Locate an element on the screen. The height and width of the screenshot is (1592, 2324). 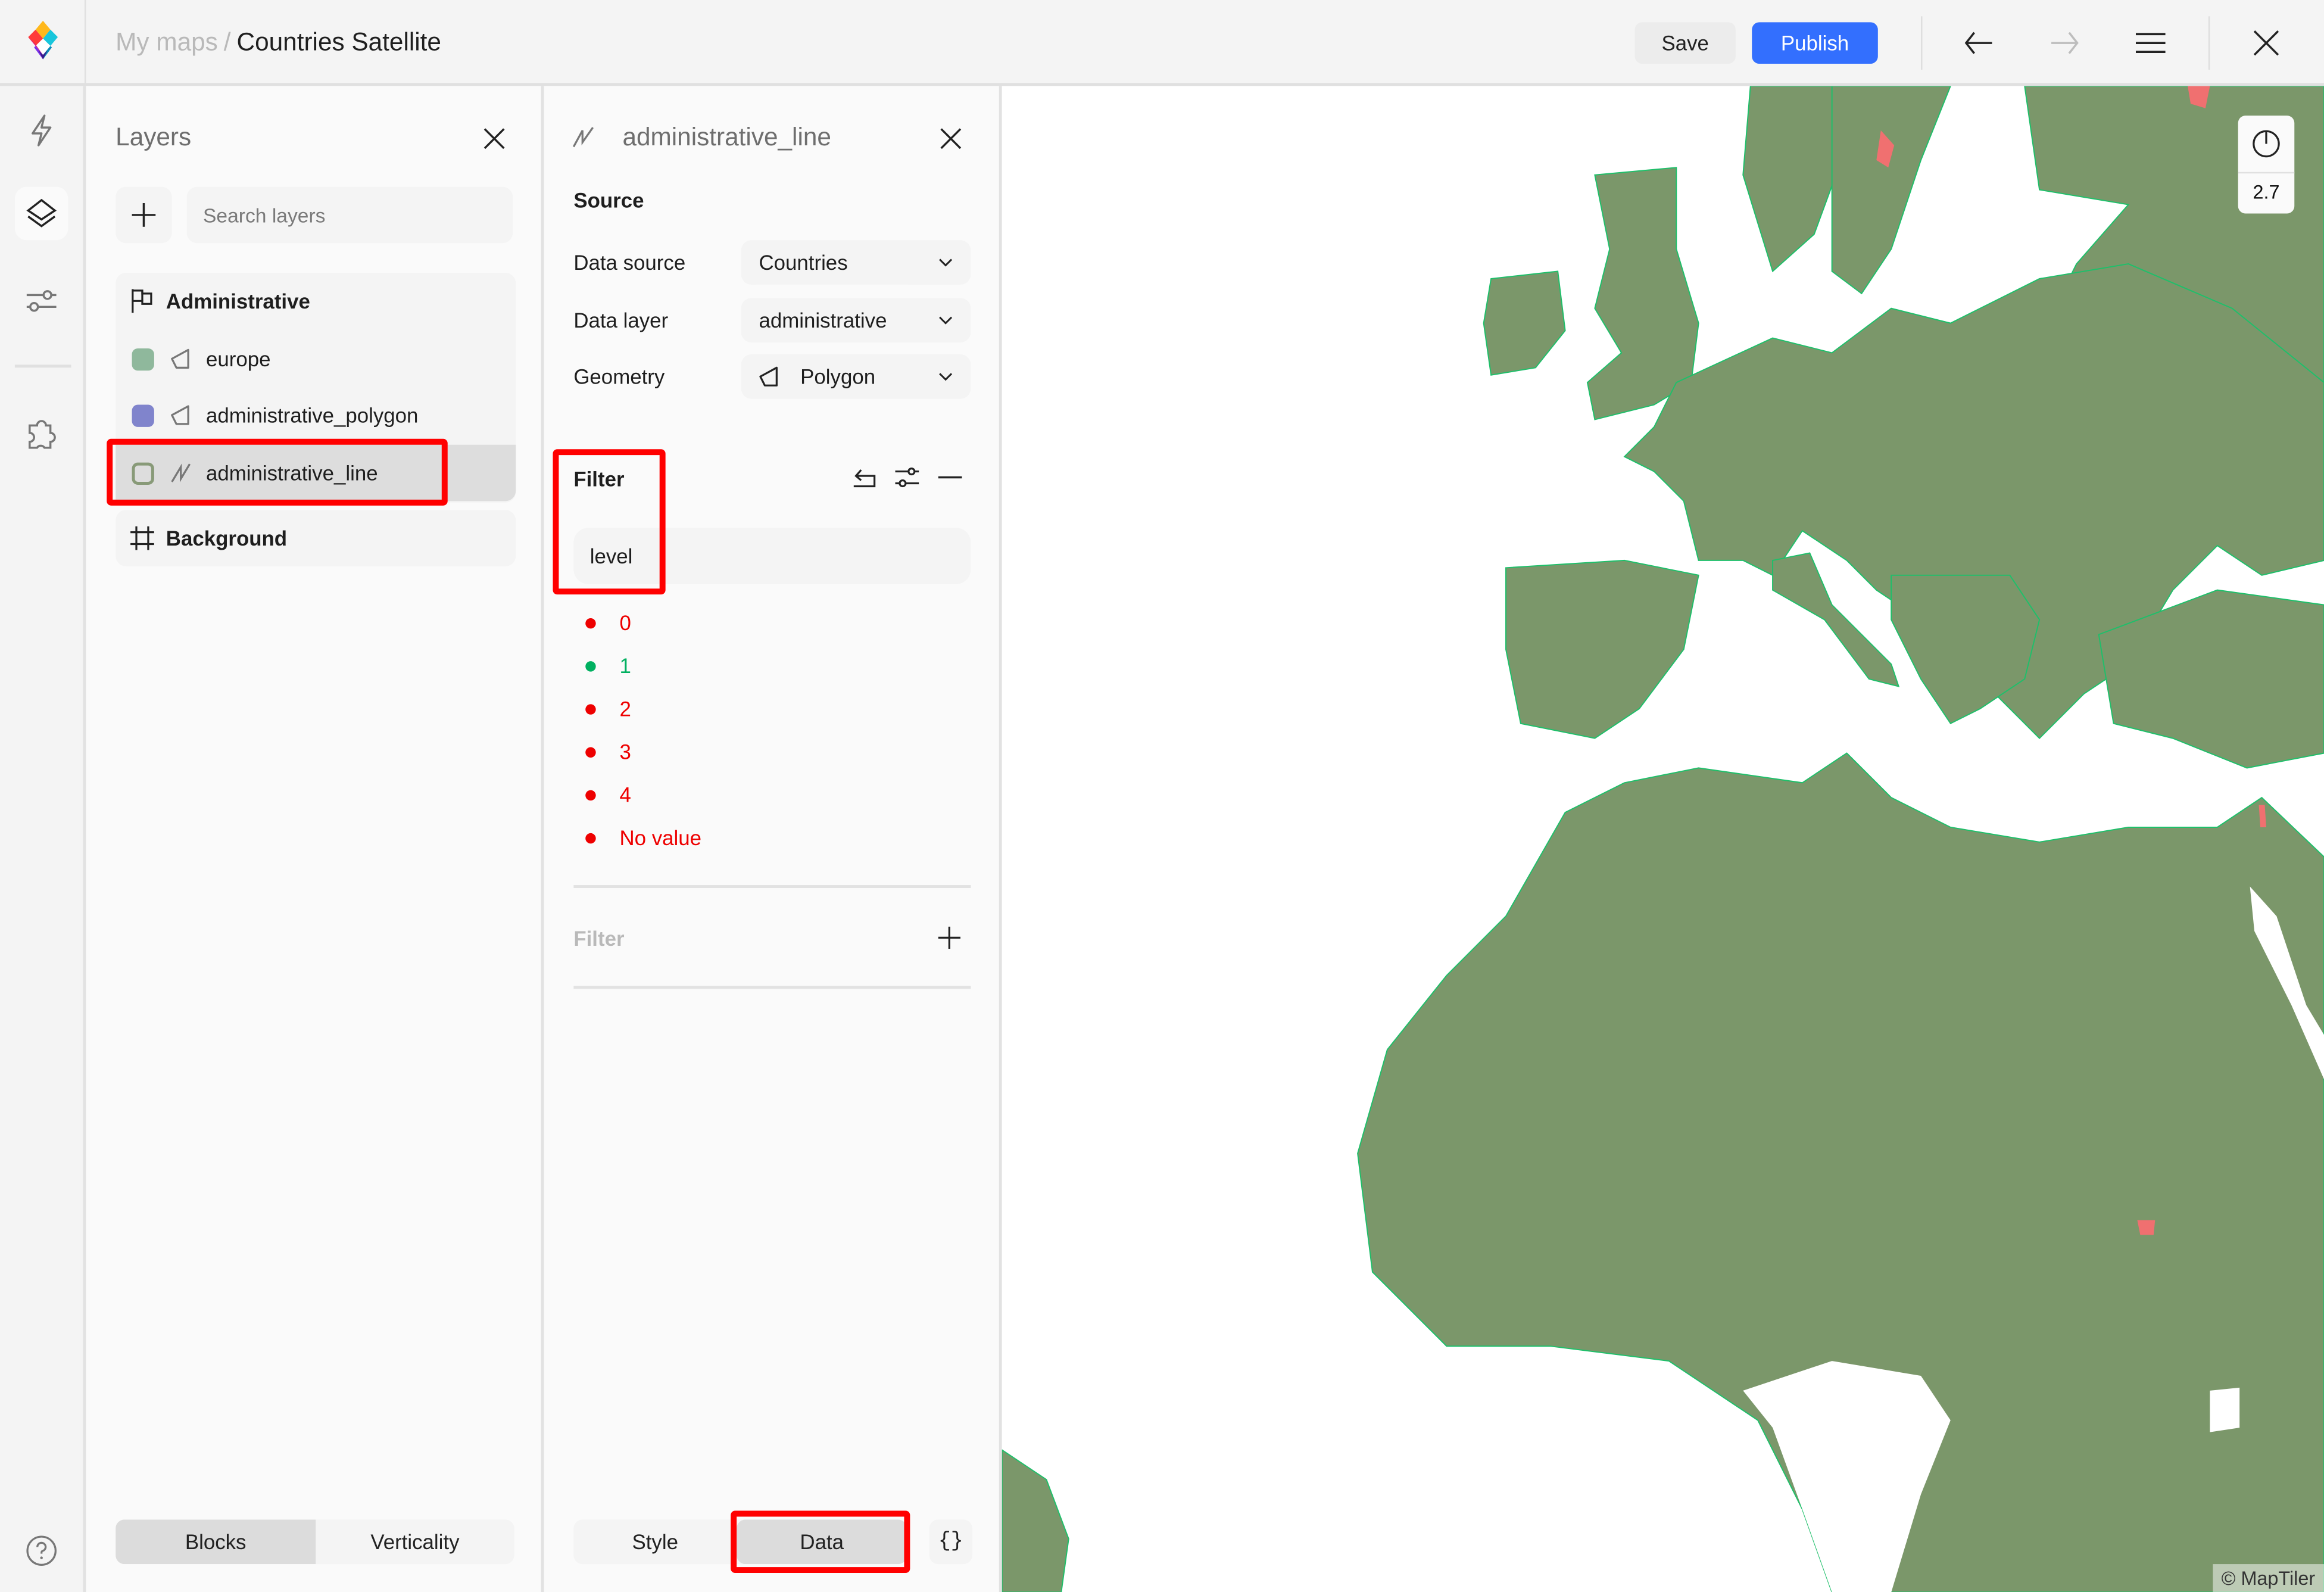
geometry-select: Polygon is located at coordinates (856, 376).